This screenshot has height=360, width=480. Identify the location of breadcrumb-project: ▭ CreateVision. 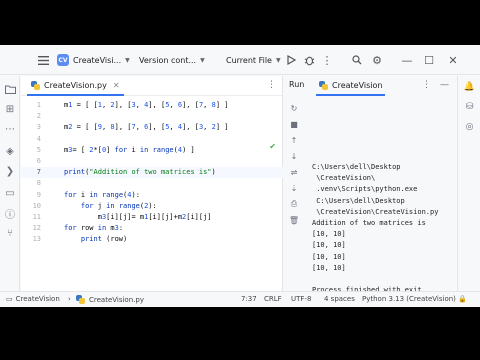
(33, 299).